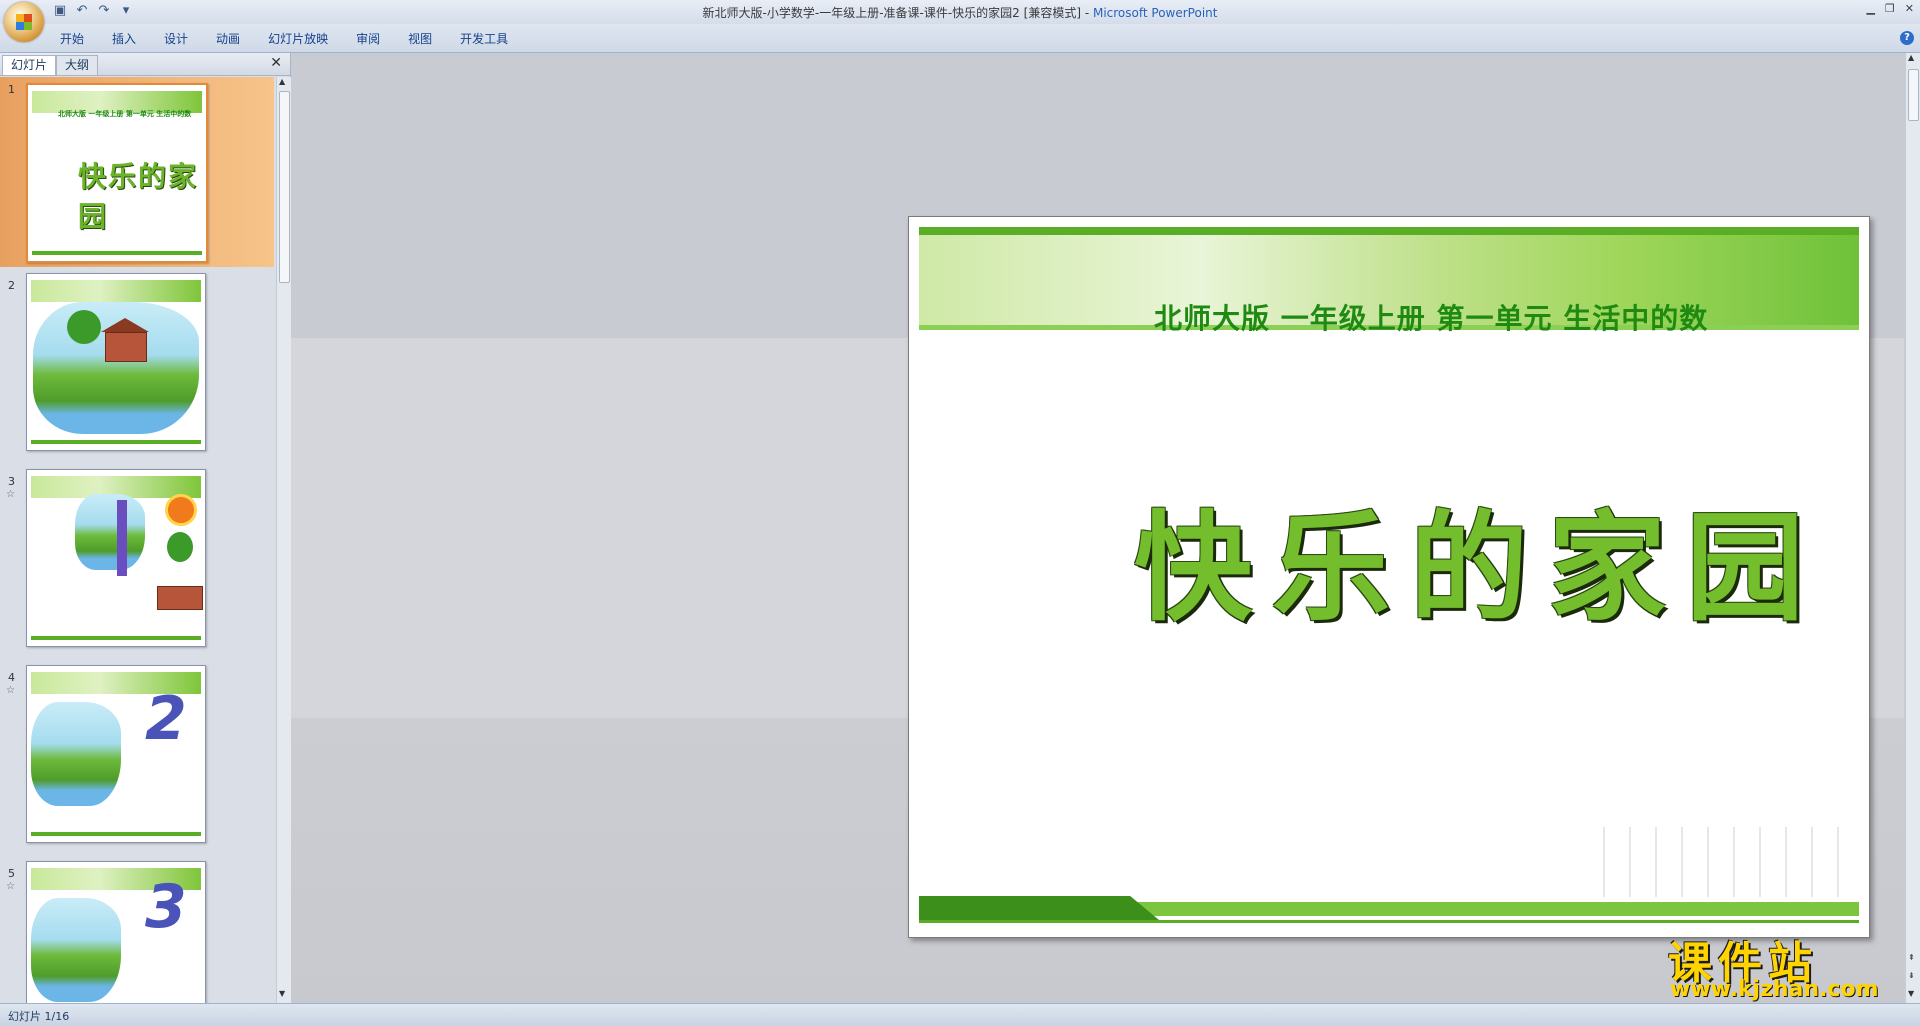 This screenshot has height=1026, width=1920. I want to click on watermark-url: www.kjzhan.com, so click(1774, 989).